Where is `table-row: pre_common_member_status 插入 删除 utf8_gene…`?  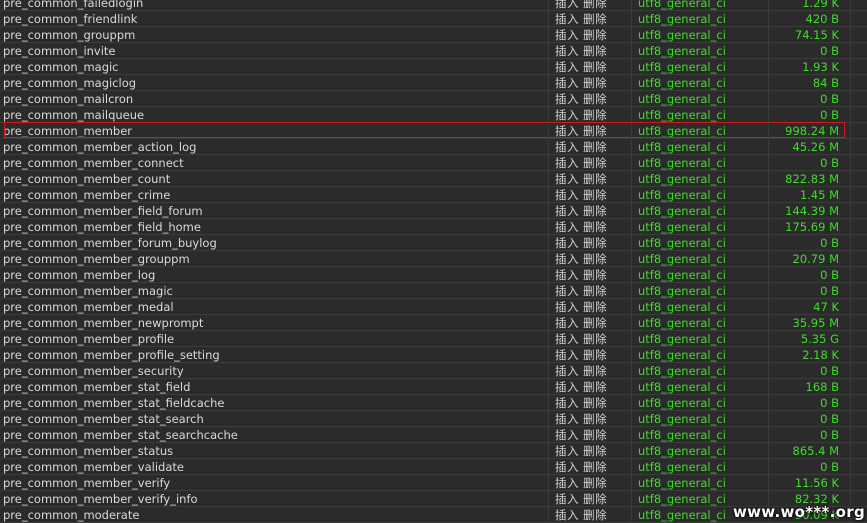 table-row: pre_common_member_status 插入 删除 utf8_gene… is located at coordinates (433, 451).